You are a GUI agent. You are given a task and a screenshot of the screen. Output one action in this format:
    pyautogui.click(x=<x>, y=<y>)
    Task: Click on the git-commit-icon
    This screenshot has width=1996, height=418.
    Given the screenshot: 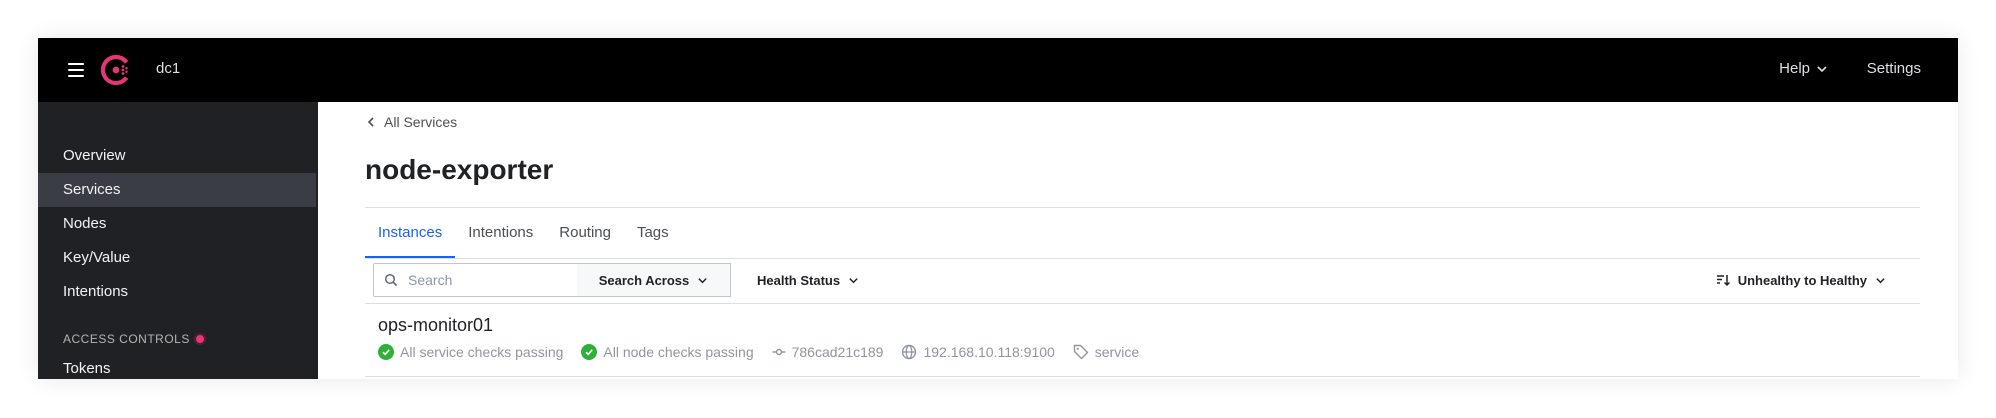 What is the action you would take?
    pyautogui.click(x=779, y=352)
    